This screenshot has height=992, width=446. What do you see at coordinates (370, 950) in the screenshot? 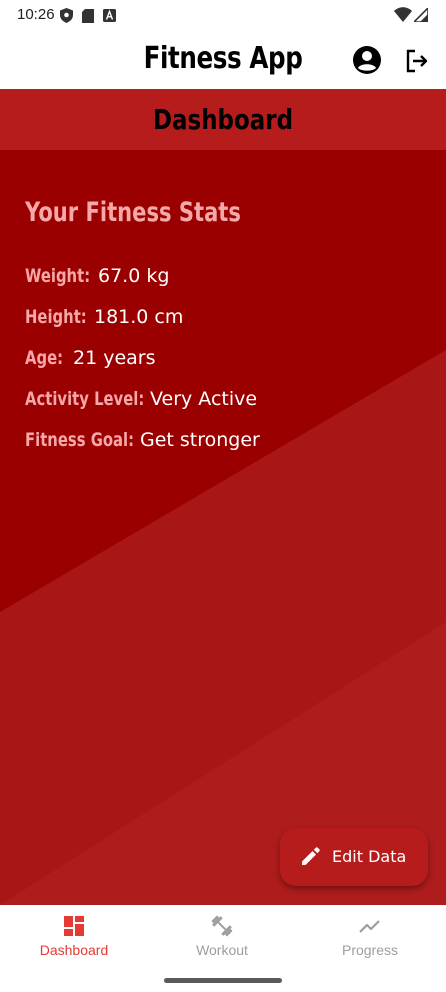
I see `nav-label-progress: Progress` at bounding box center [370, 950].